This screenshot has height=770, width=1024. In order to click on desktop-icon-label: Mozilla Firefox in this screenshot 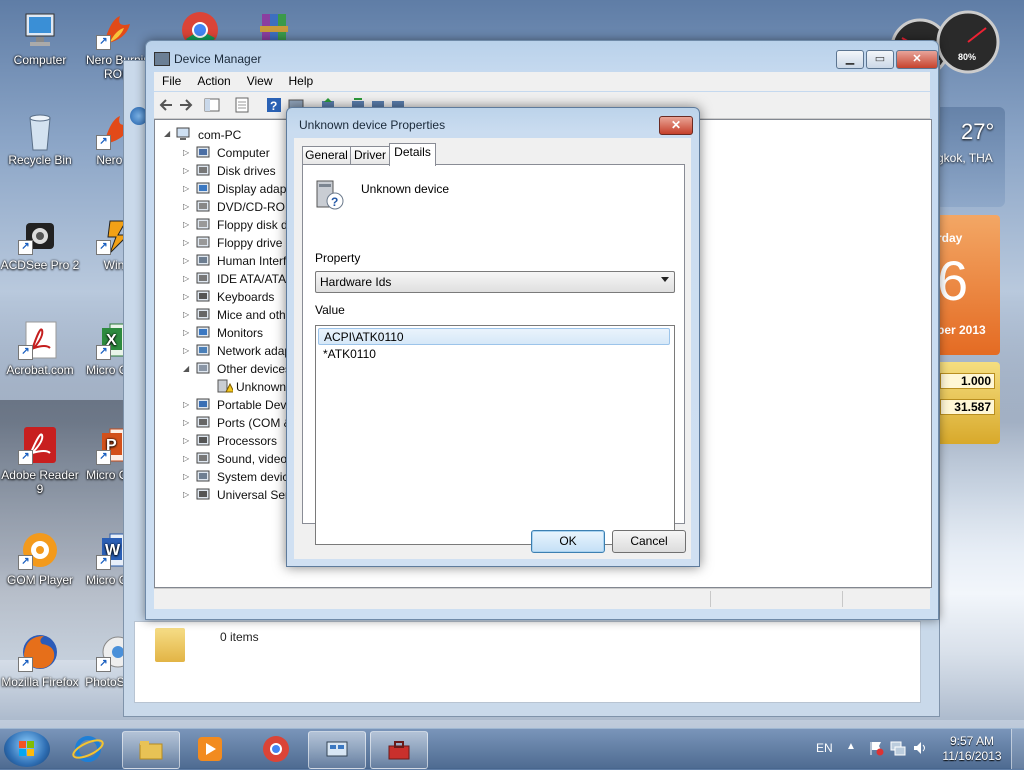, I will do `click(40, 682)`.